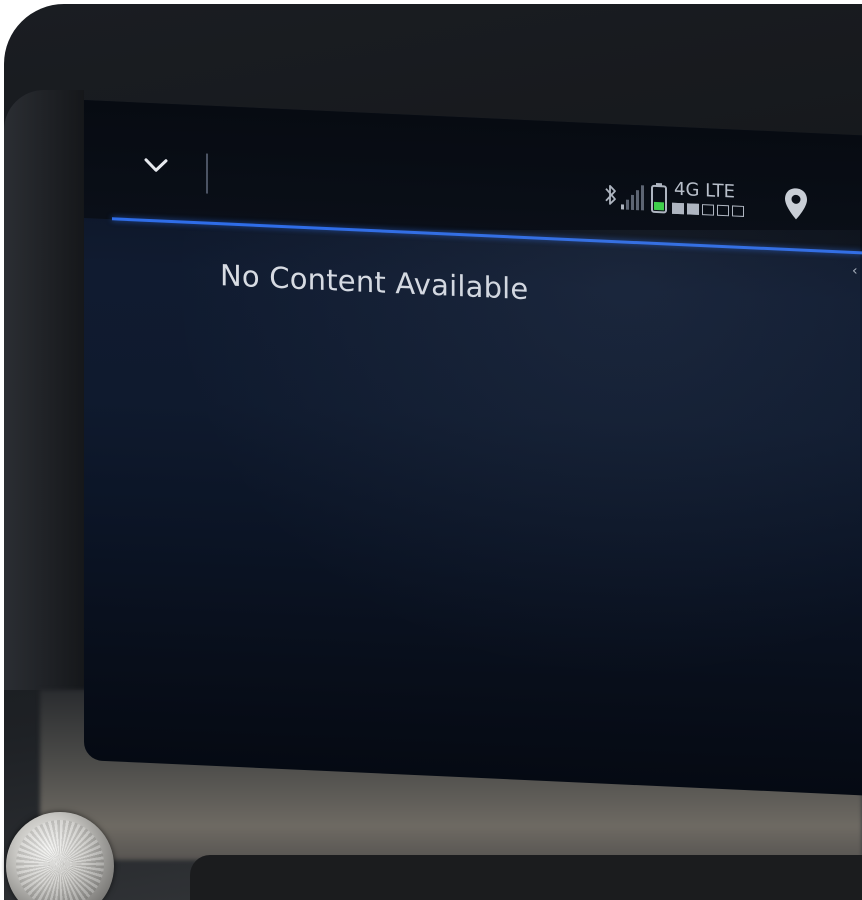 The image size is (862, 900). I want to click on status-icons: 4G LTE, so click(729, 204).